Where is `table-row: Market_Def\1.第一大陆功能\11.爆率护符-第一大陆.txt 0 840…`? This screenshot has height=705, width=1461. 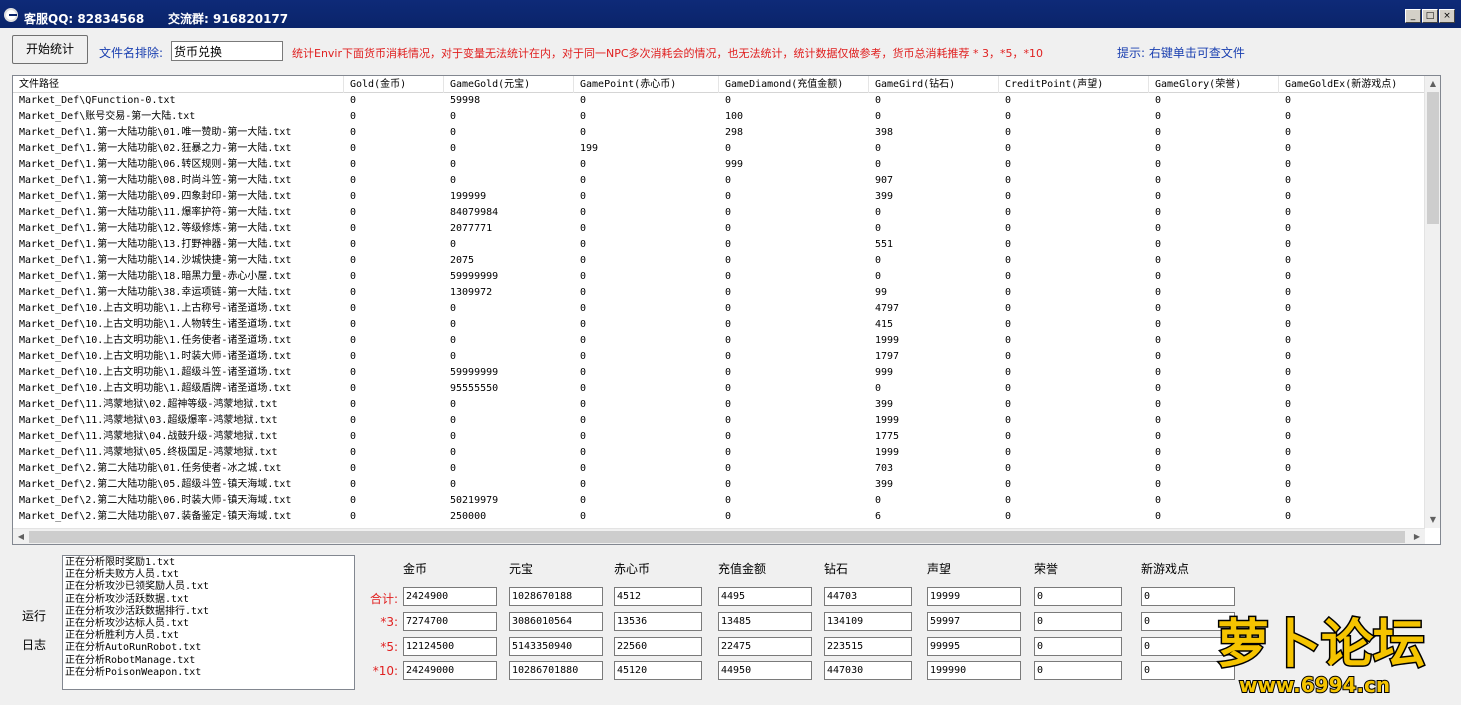
table-row: Market_Def\1.第一大陆功能\11.爆率护符-第一大陆.txt 0 840… is located at coordinates (719, 213).